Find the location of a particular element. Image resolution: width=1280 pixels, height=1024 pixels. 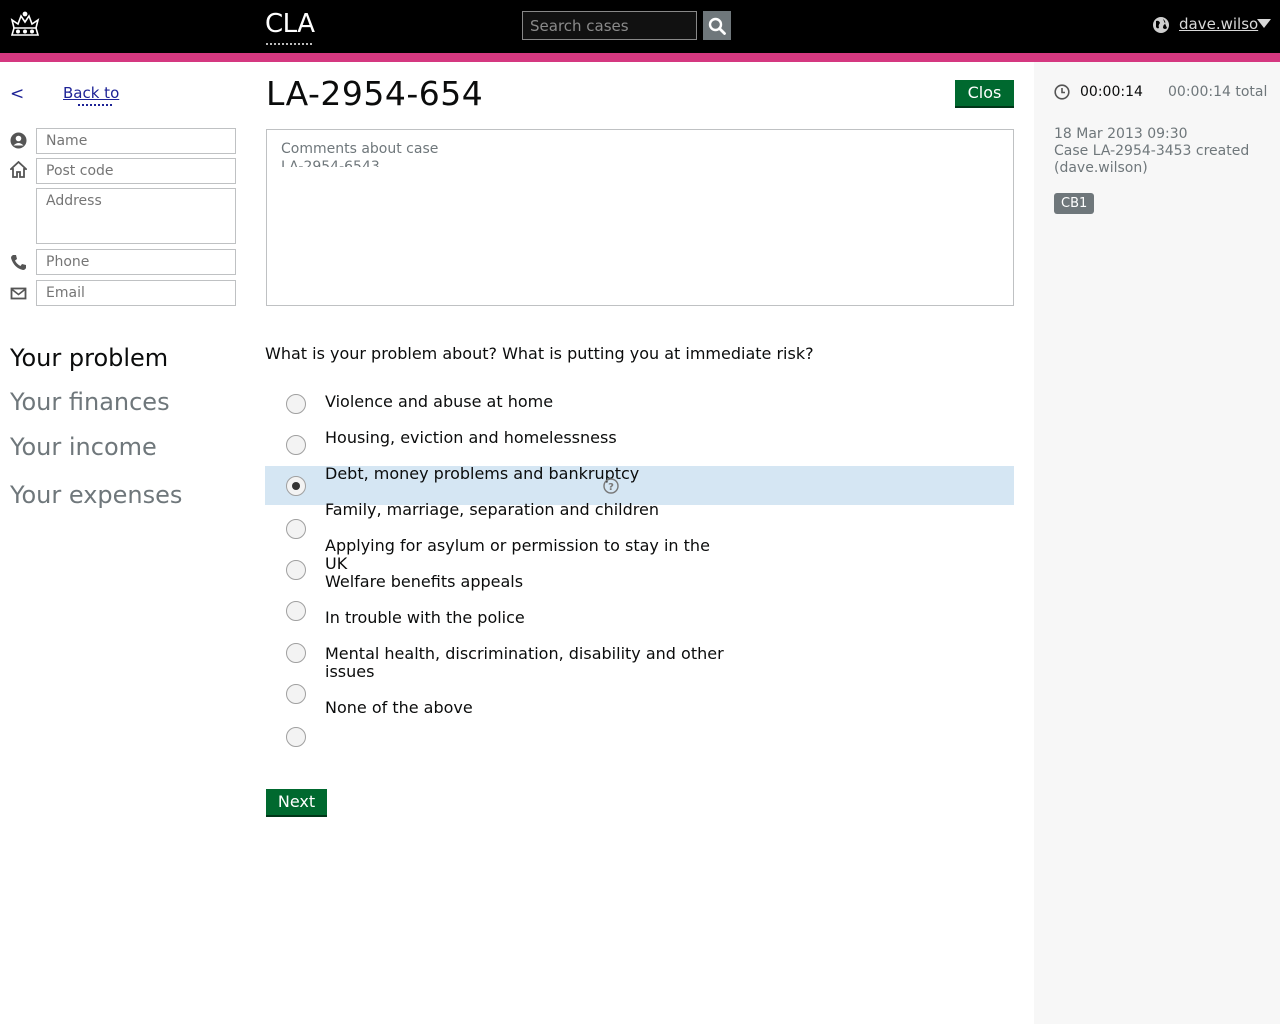

name-field is located at coordinates (136, 141).